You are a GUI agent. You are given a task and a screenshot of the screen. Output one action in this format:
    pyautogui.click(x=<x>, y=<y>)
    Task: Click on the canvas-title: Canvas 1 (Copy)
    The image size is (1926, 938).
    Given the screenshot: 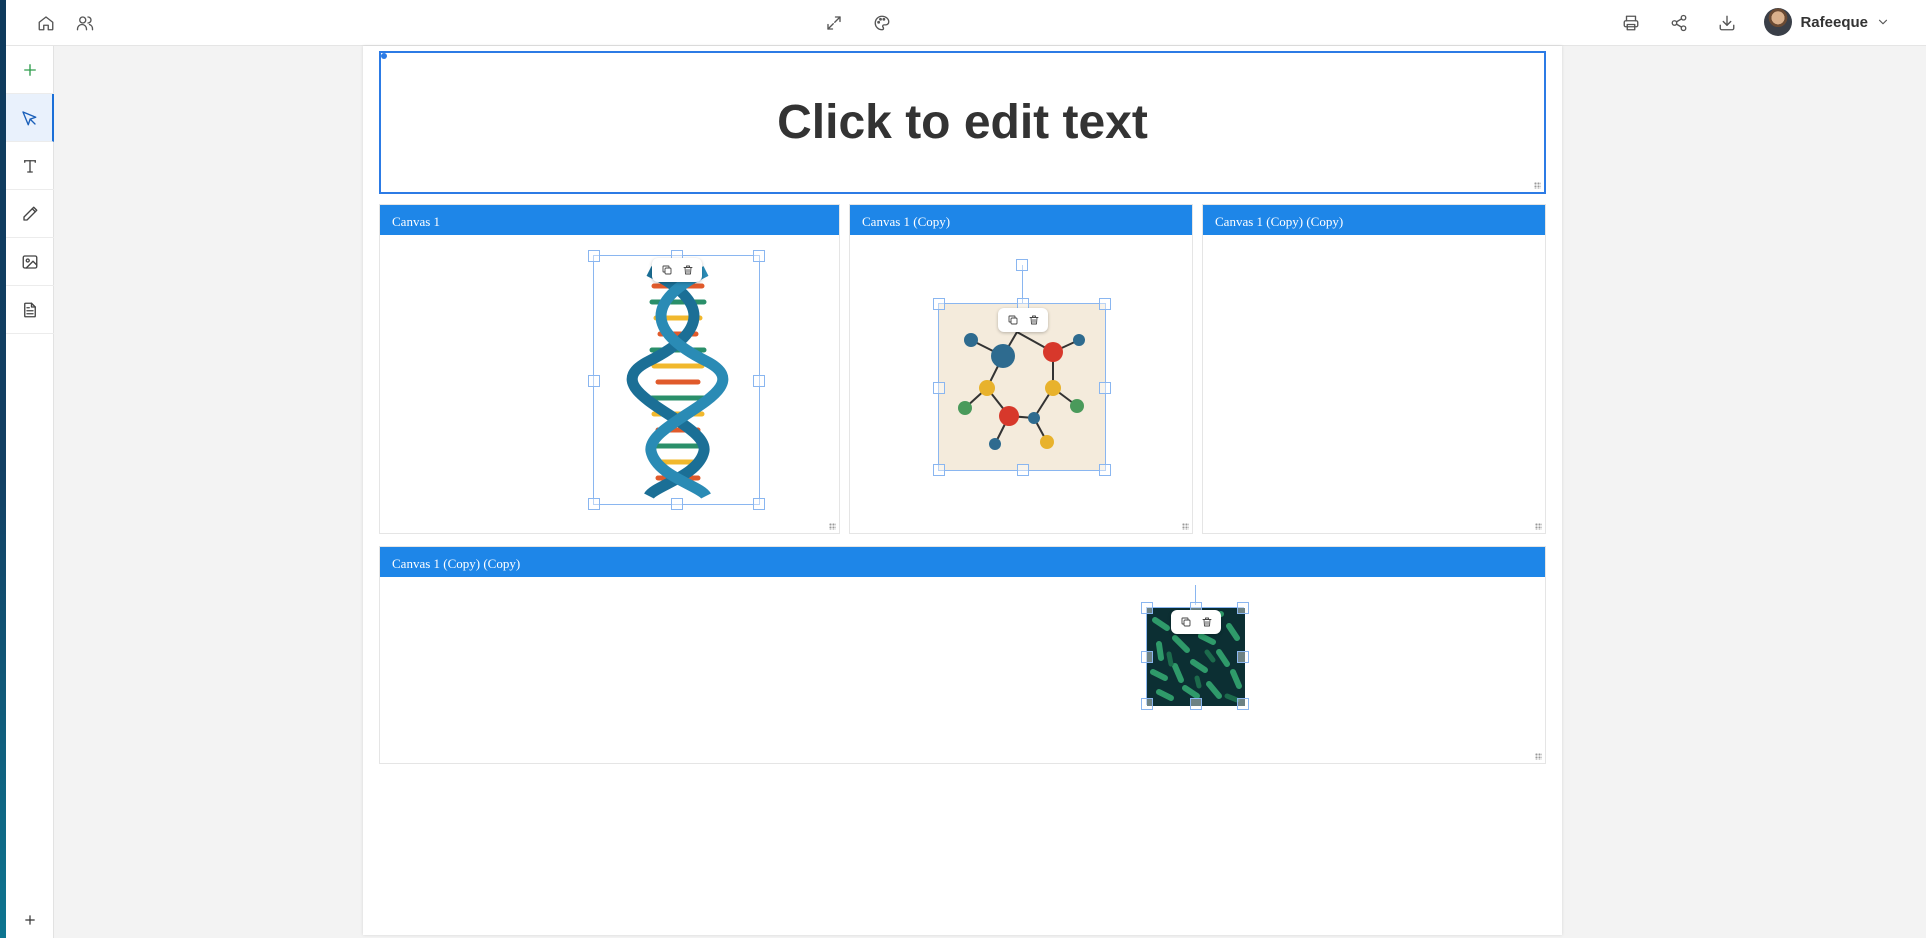 What is the action you would take?
    pyautogui.click(x=1021, y=220)
    